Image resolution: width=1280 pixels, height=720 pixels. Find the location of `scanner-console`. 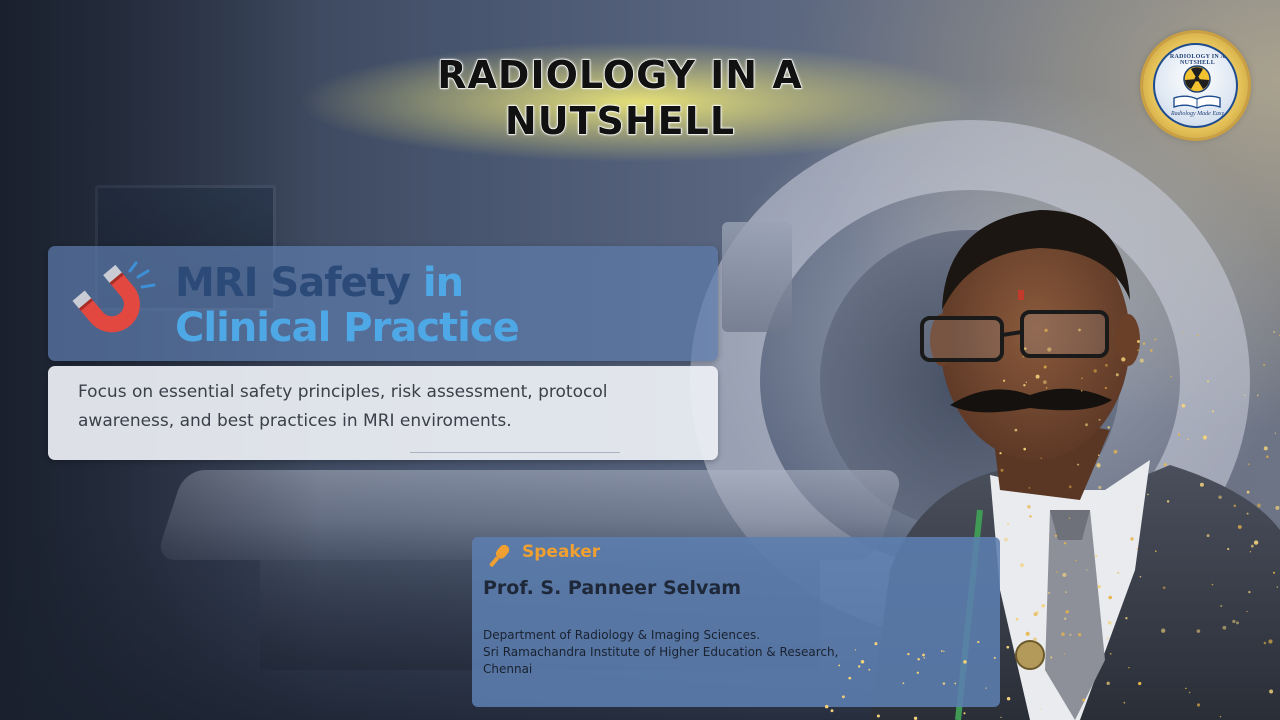

scanner-console is located at coordinates (757, 277).